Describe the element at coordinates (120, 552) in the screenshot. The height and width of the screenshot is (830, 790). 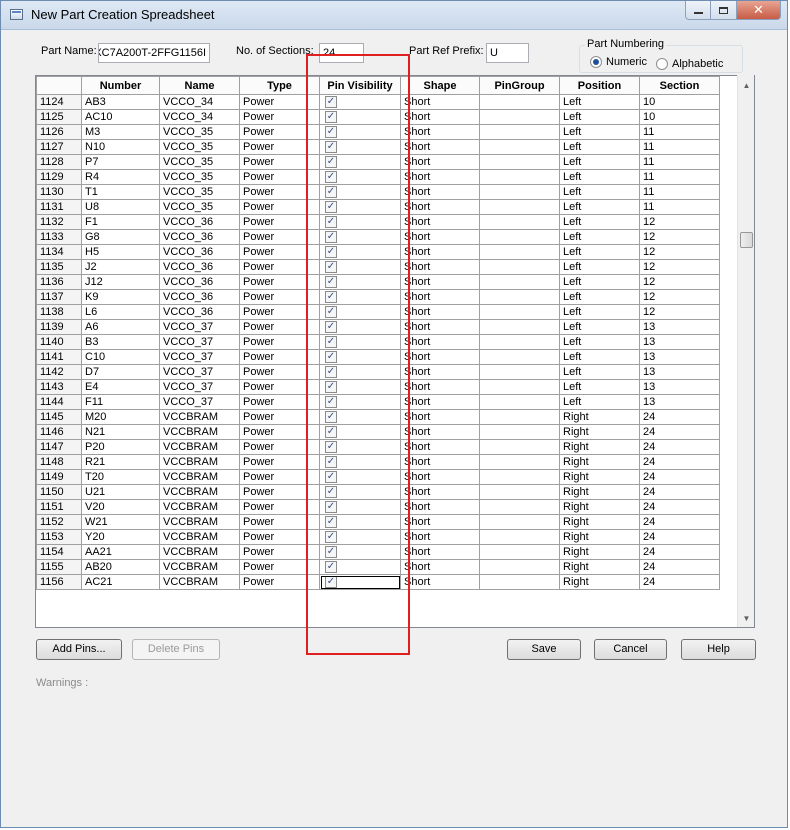
I see `number-cell: AA21` at that location.